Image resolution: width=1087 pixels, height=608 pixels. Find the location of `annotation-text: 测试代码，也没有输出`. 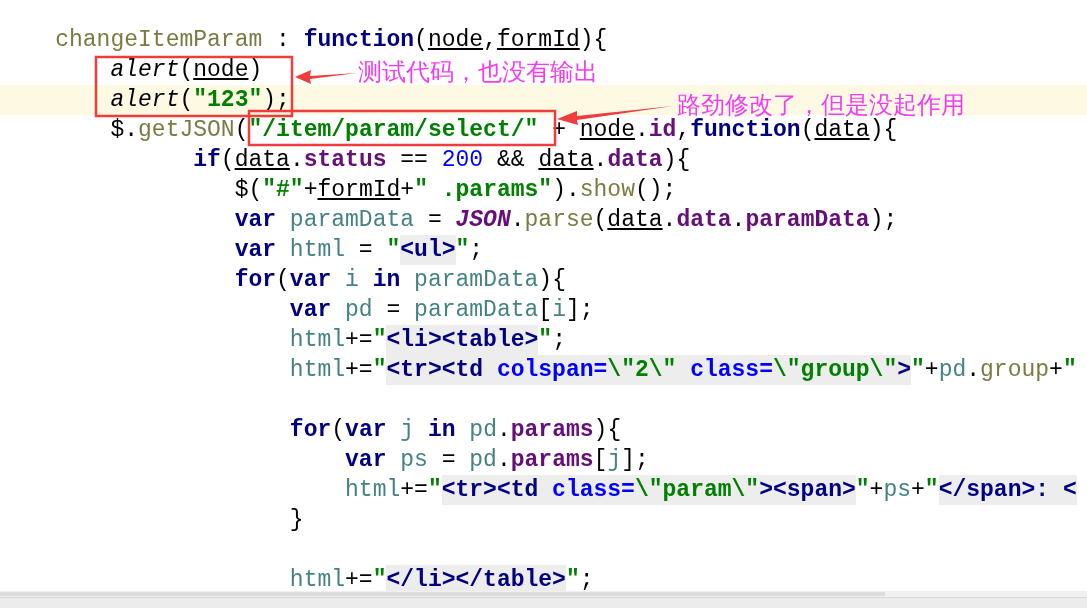

annotation-text: 测试代码，也没有输出 is located at coordinates (478, 72).